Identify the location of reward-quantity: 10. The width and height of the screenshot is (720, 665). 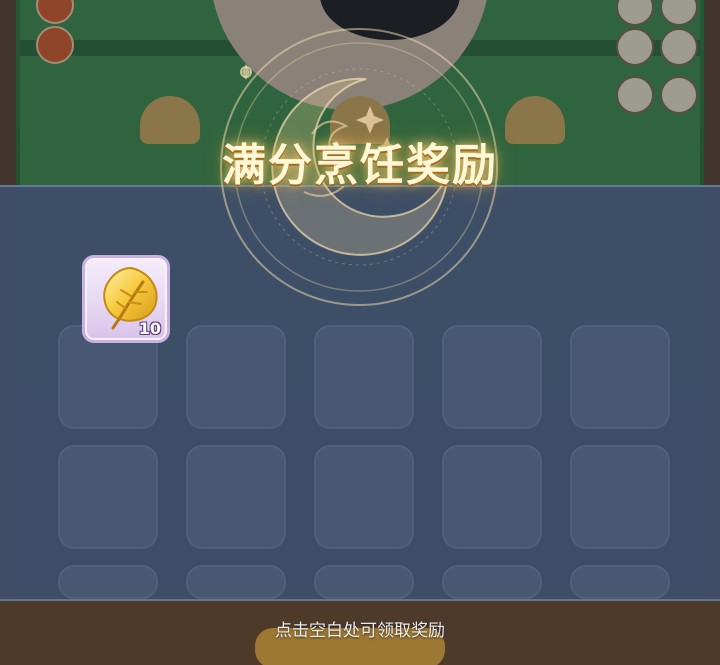
(149, 328).